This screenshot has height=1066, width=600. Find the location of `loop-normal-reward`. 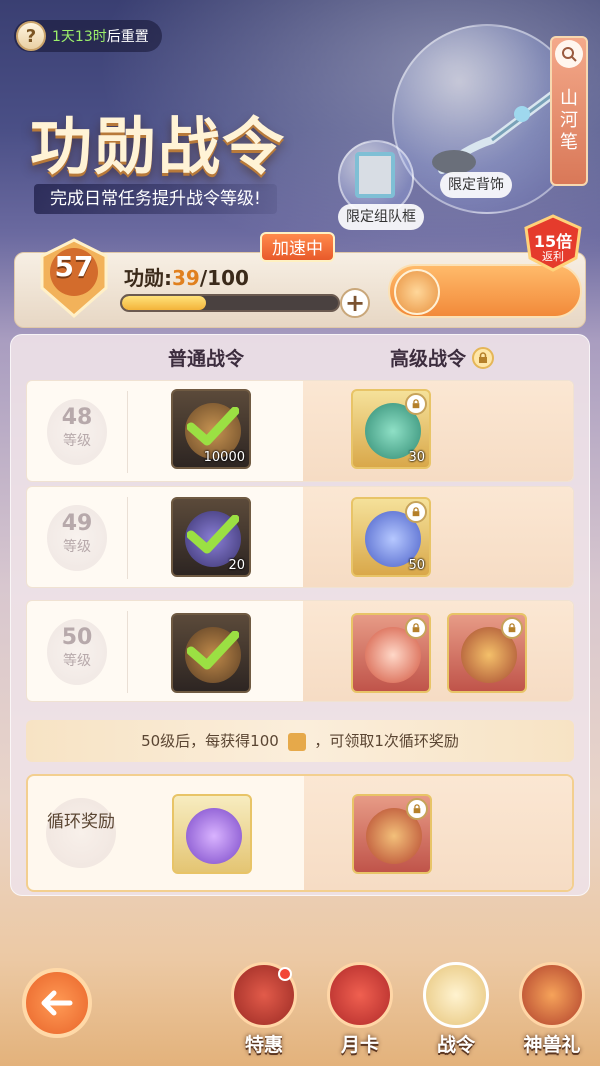

loop-normal-reward is located at coordinates (212, 834).